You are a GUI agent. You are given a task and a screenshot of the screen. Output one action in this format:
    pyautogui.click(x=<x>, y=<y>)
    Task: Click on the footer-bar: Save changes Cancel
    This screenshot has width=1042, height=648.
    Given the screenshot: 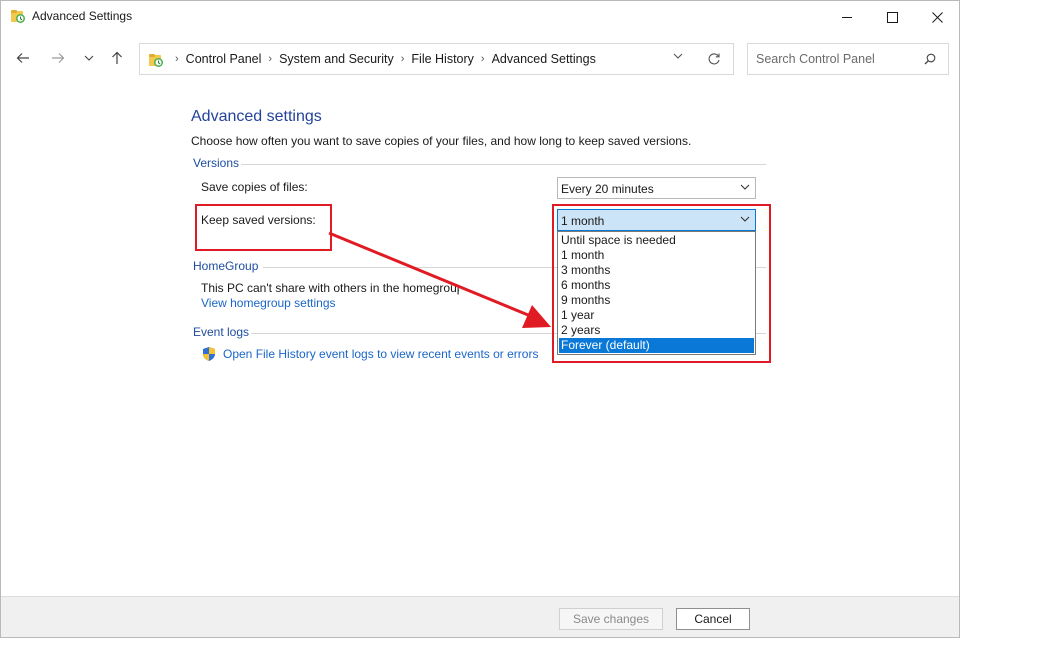 What is the action you would take?
    pyautogui.click(x=480, y=616)
    